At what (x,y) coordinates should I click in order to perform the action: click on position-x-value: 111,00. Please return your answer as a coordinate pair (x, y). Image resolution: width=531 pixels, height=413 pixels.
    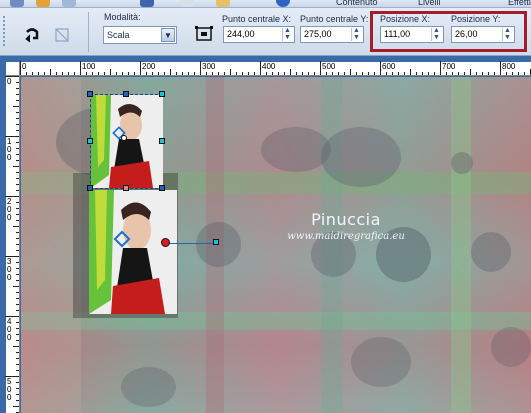
    Looking at the image, I should click on (397, 34).